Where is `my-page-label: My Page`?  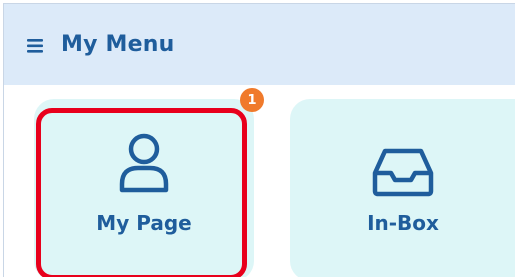 my-page-label: My Page is located at coordinates (144, 223).